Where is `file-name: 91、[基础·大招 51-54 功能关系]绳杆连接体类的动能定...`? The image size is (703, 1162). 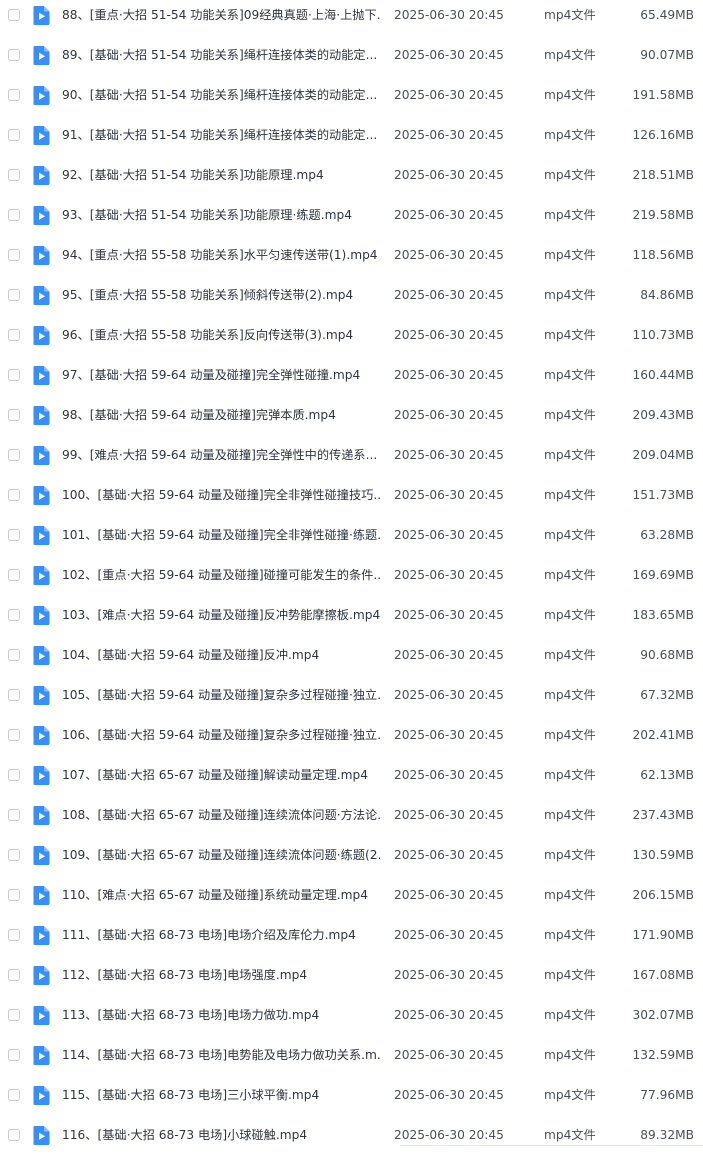 file-name: 91、[基础·大招 51-54 功能关系]绳杆连接体类的动能定... is located at coordinates (221, 135).